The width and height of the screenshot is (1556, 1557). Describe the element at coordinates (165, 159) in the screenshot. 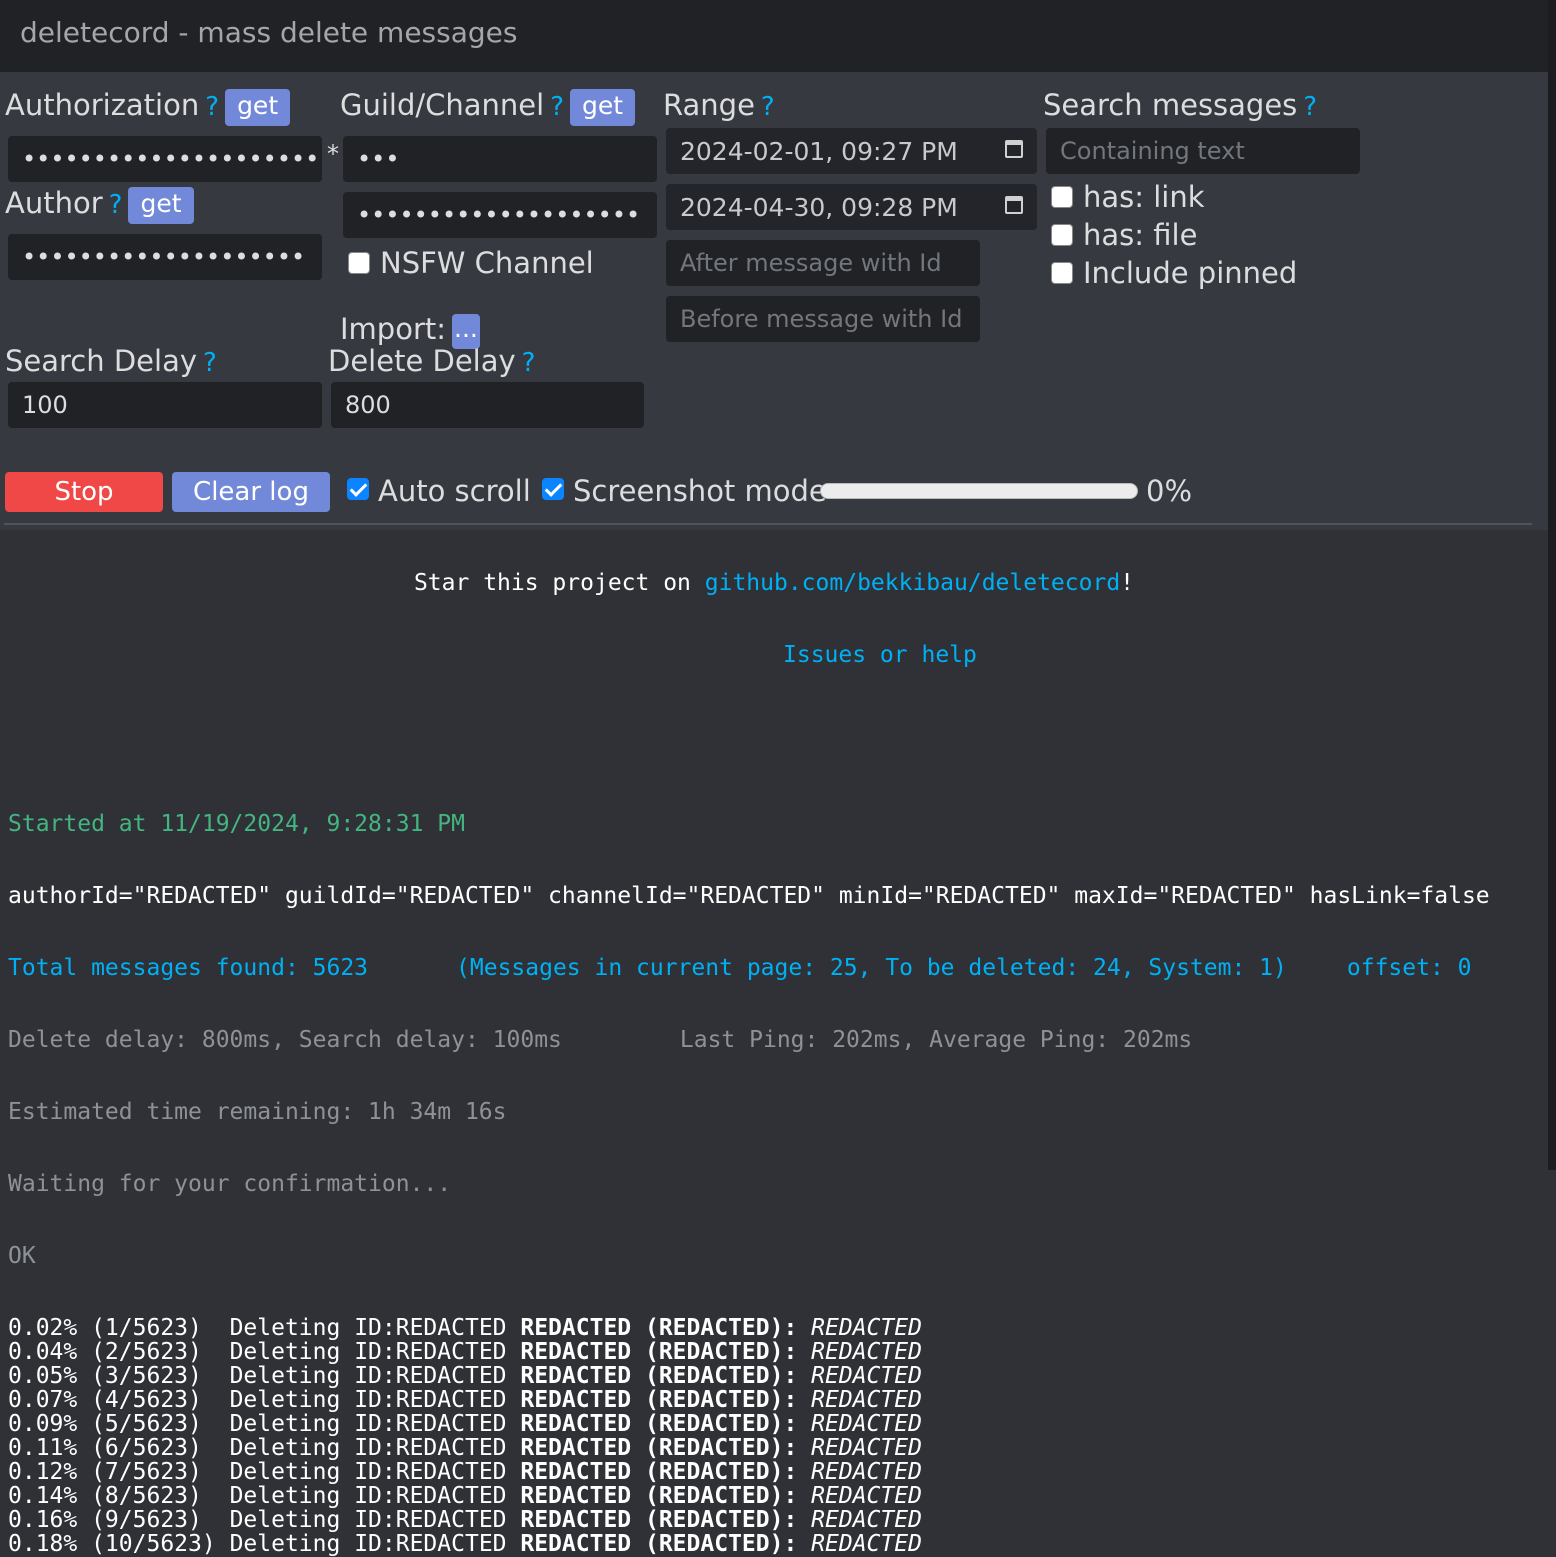

I see `authorization-input: ••••••••••••••••••••••••••••••••••••••••` at that location.